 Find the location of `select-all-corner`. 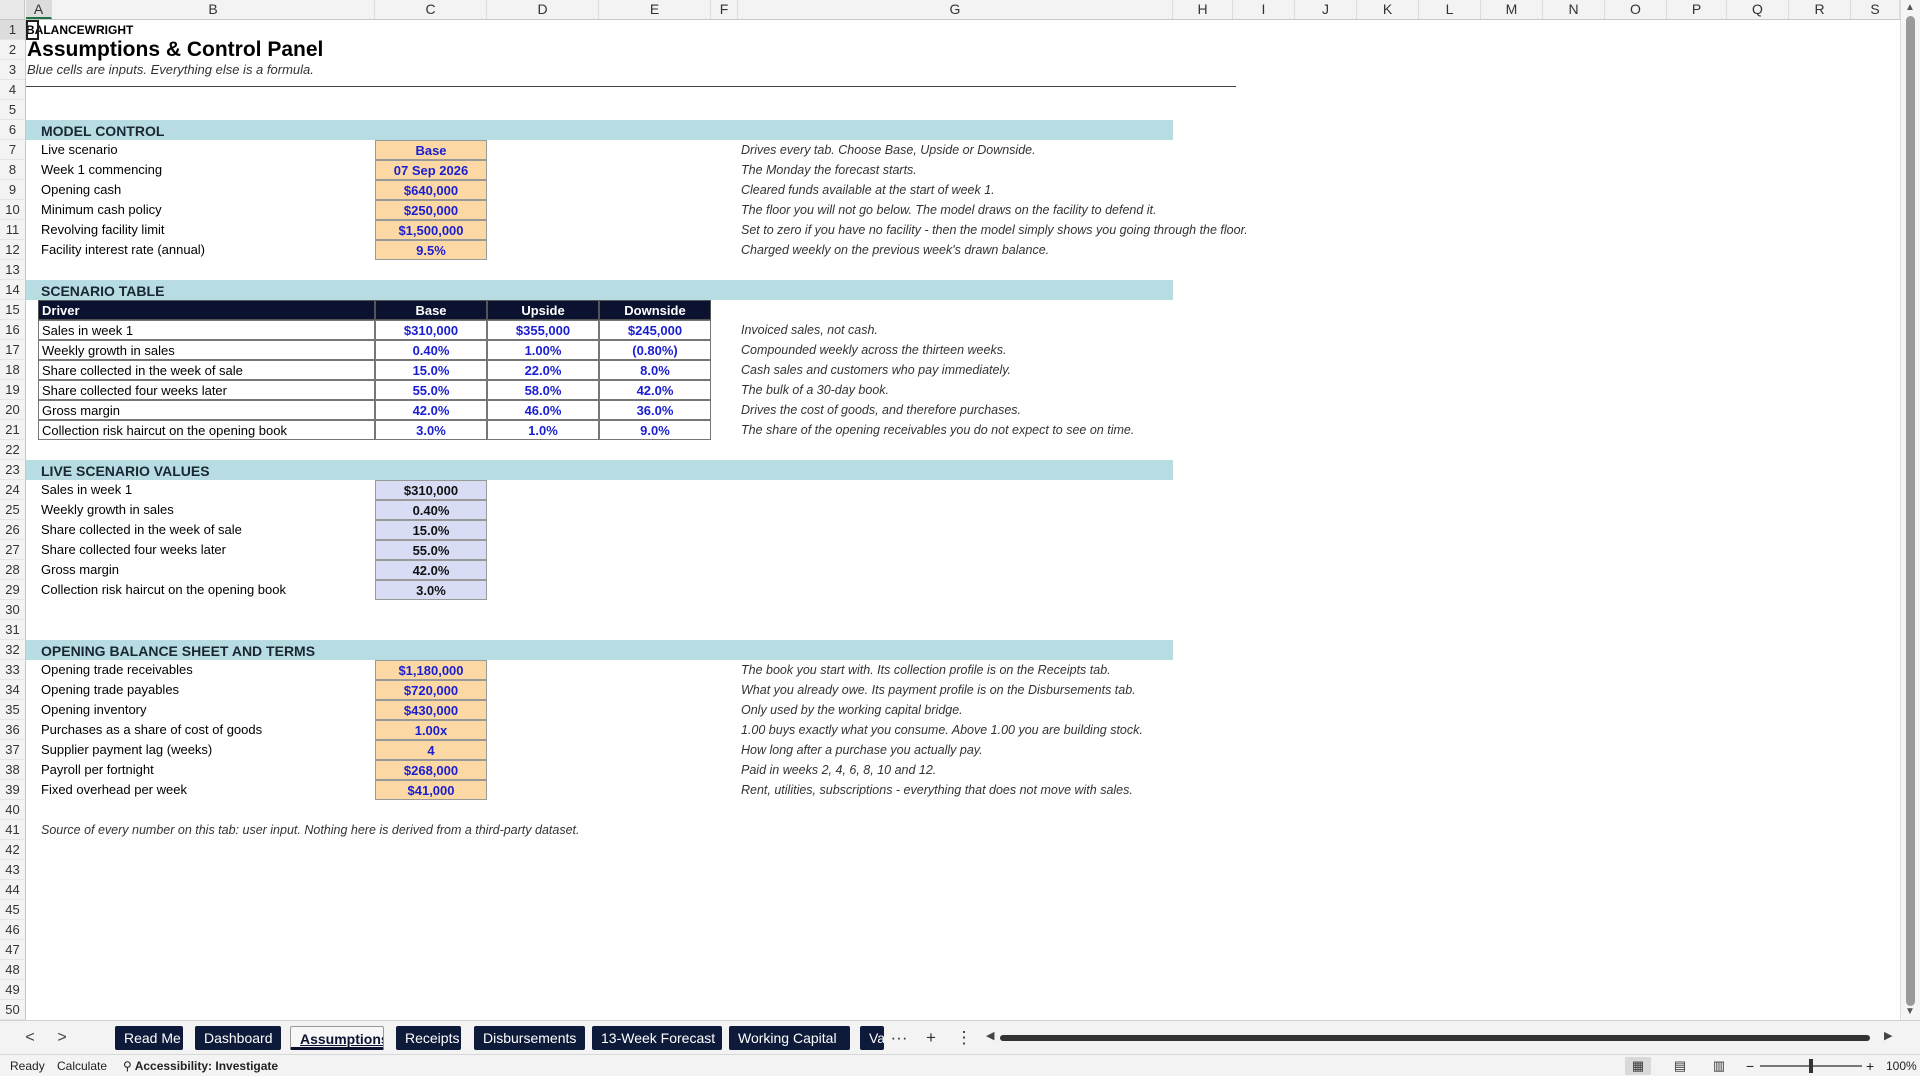

select-all-corner is located at coordinates (12, 9).